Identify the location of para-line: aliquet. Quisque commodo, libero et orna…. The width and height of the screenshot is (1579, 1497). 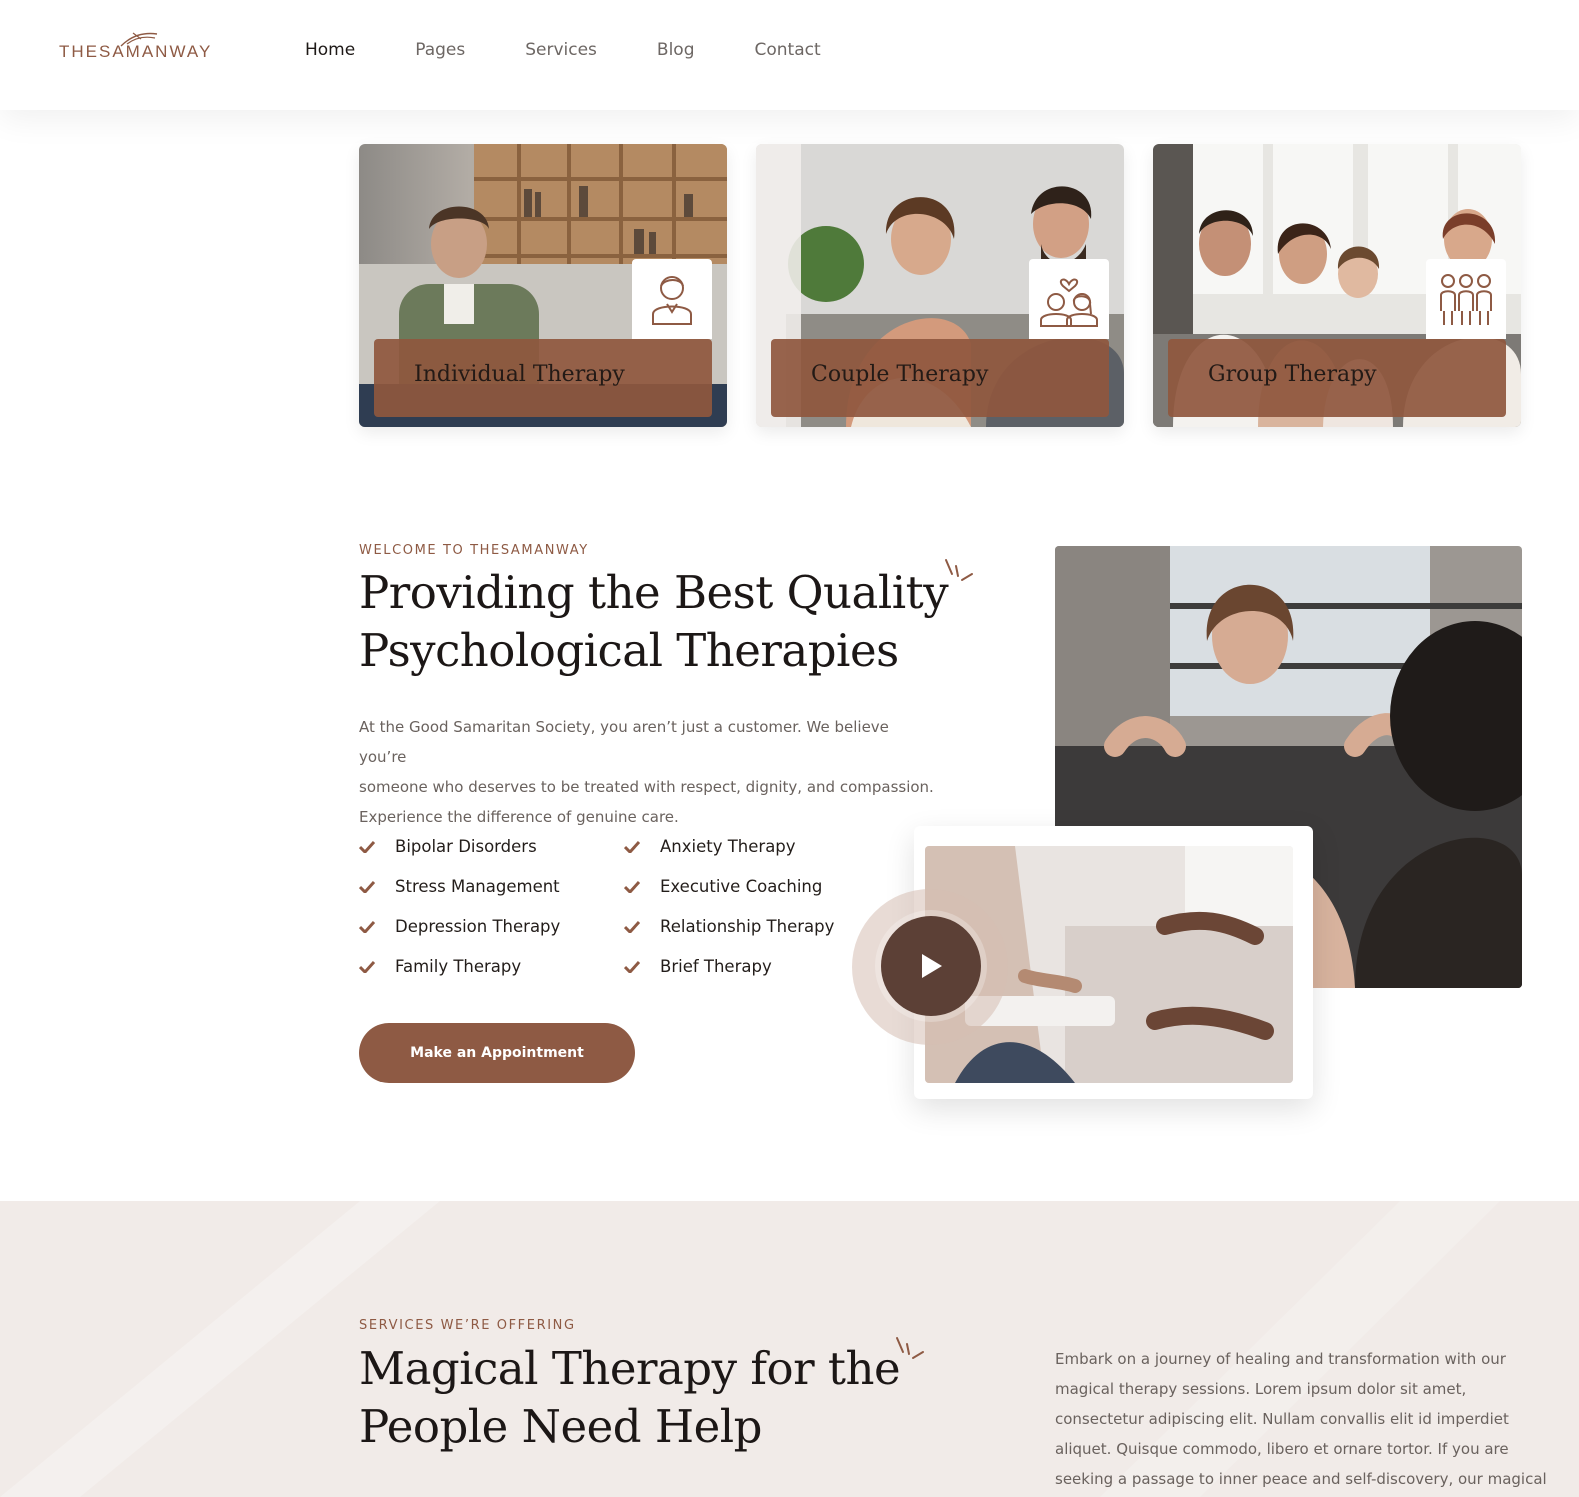
(1282, 1449).